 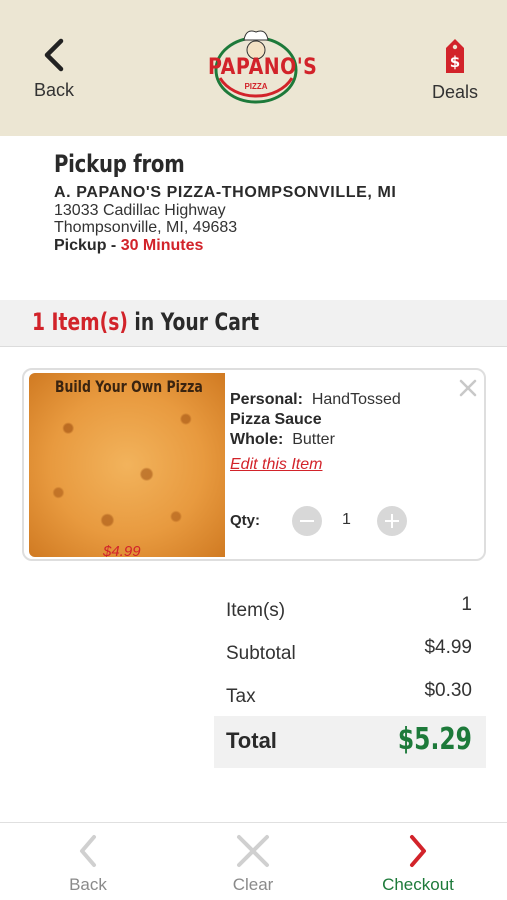 I want to click on tax-label: Tax, so click(x=241, y=696).